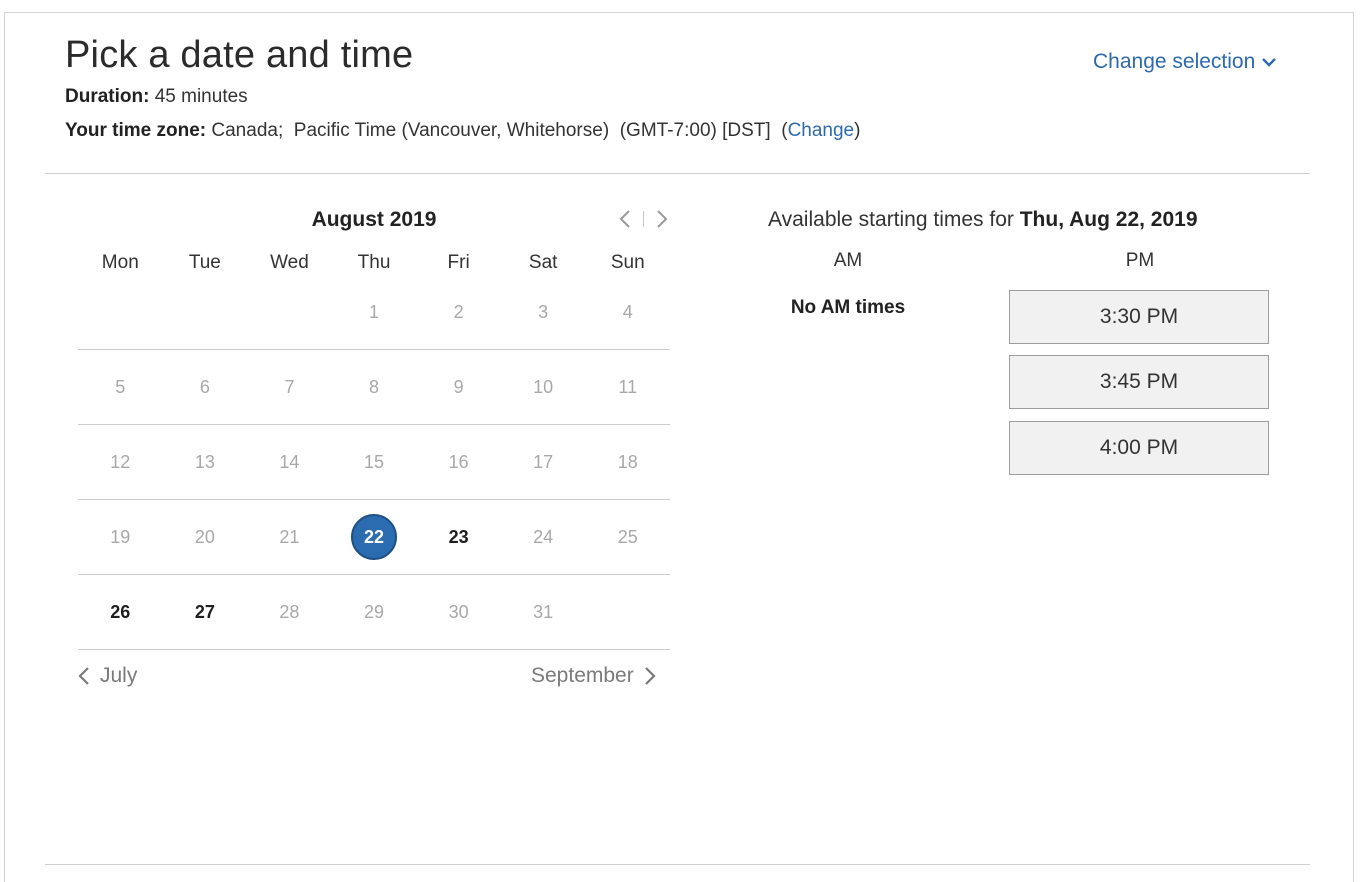 The width and height of the screenshot is (1364, 882). I want to click on weekday-header: Mon Tue Wed Thu Fri Sat Sun, so click(374, 263).